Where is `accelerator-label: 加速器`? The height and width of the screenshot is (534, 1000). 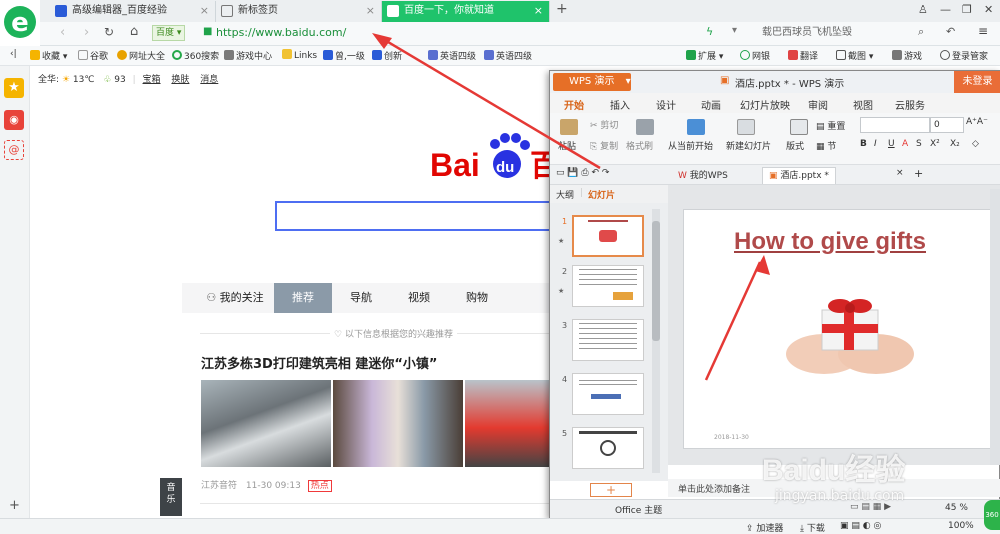
accelerator-label: 加速器 is located at coordinates (770, 529).